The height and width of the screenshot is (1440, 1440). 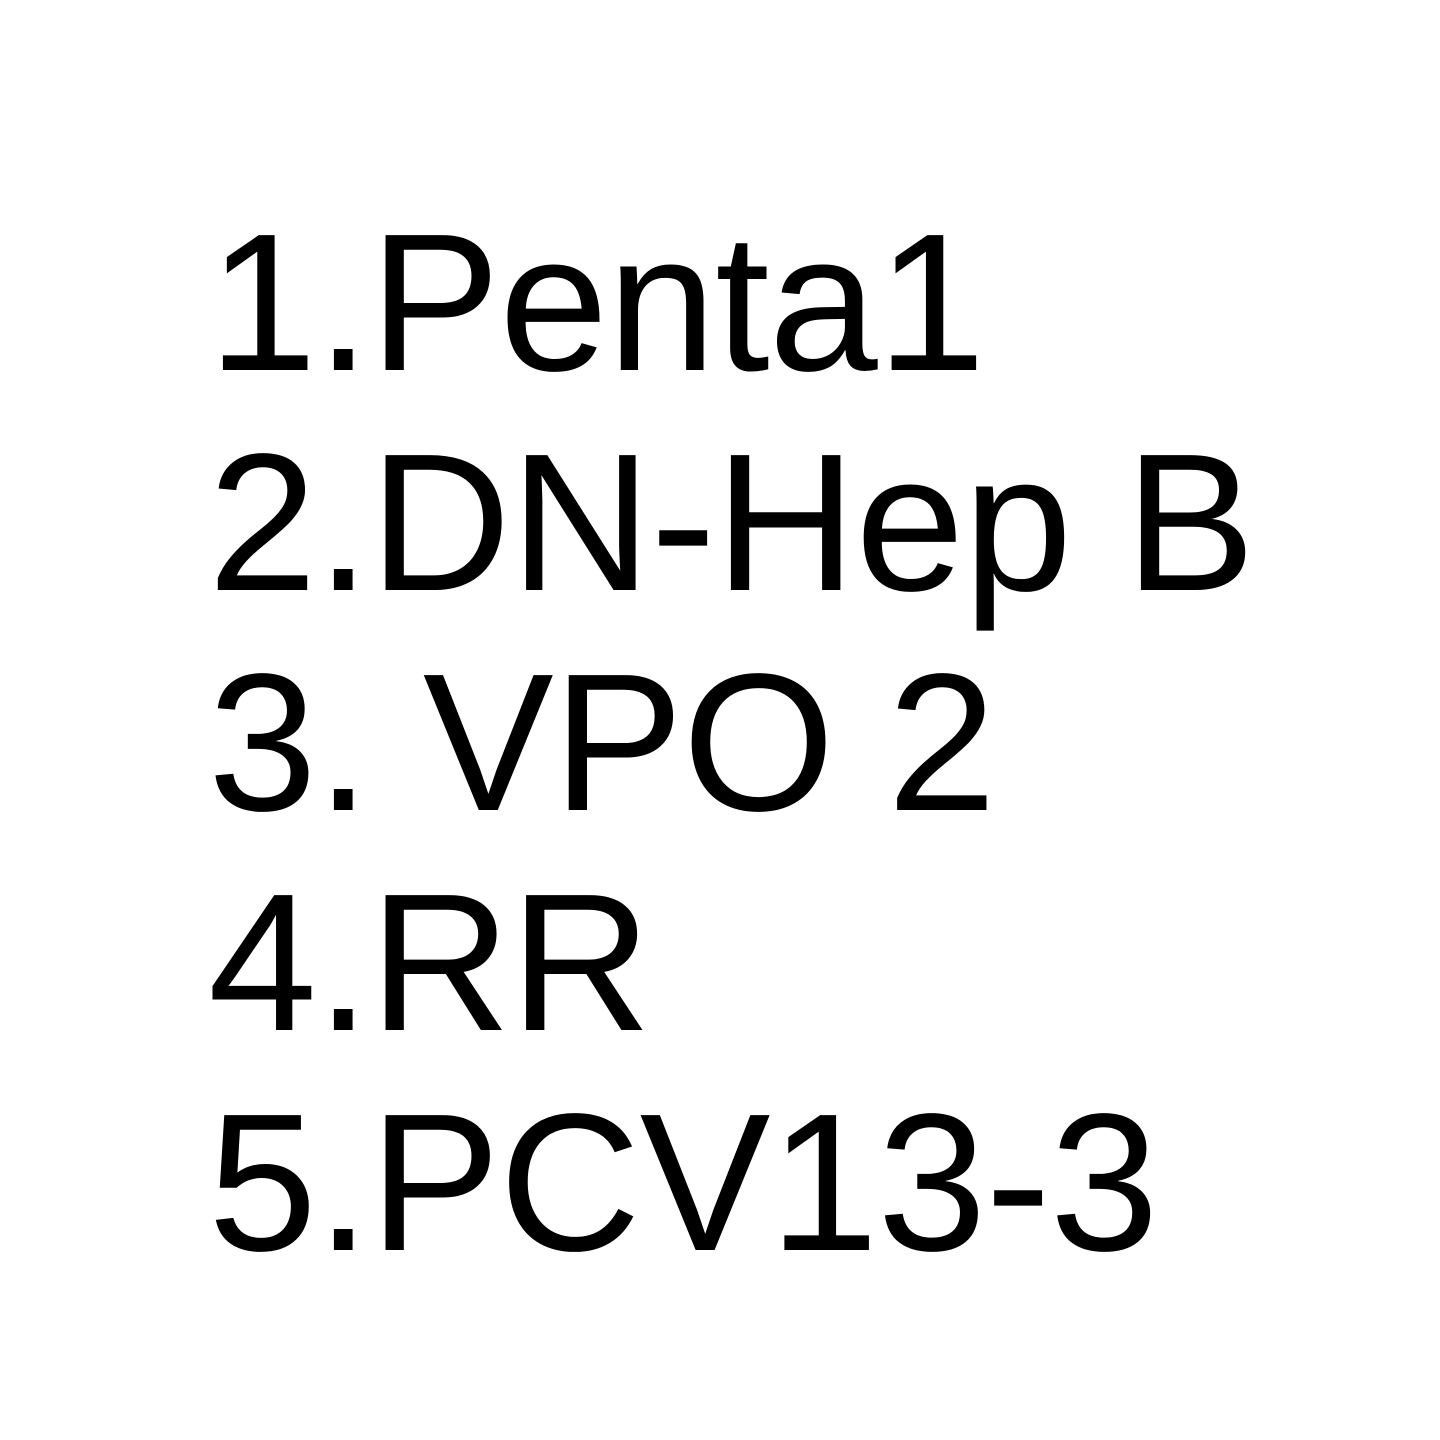 I want to click on list-item: 2.DN-Hep B, so click(x=732, y=522).